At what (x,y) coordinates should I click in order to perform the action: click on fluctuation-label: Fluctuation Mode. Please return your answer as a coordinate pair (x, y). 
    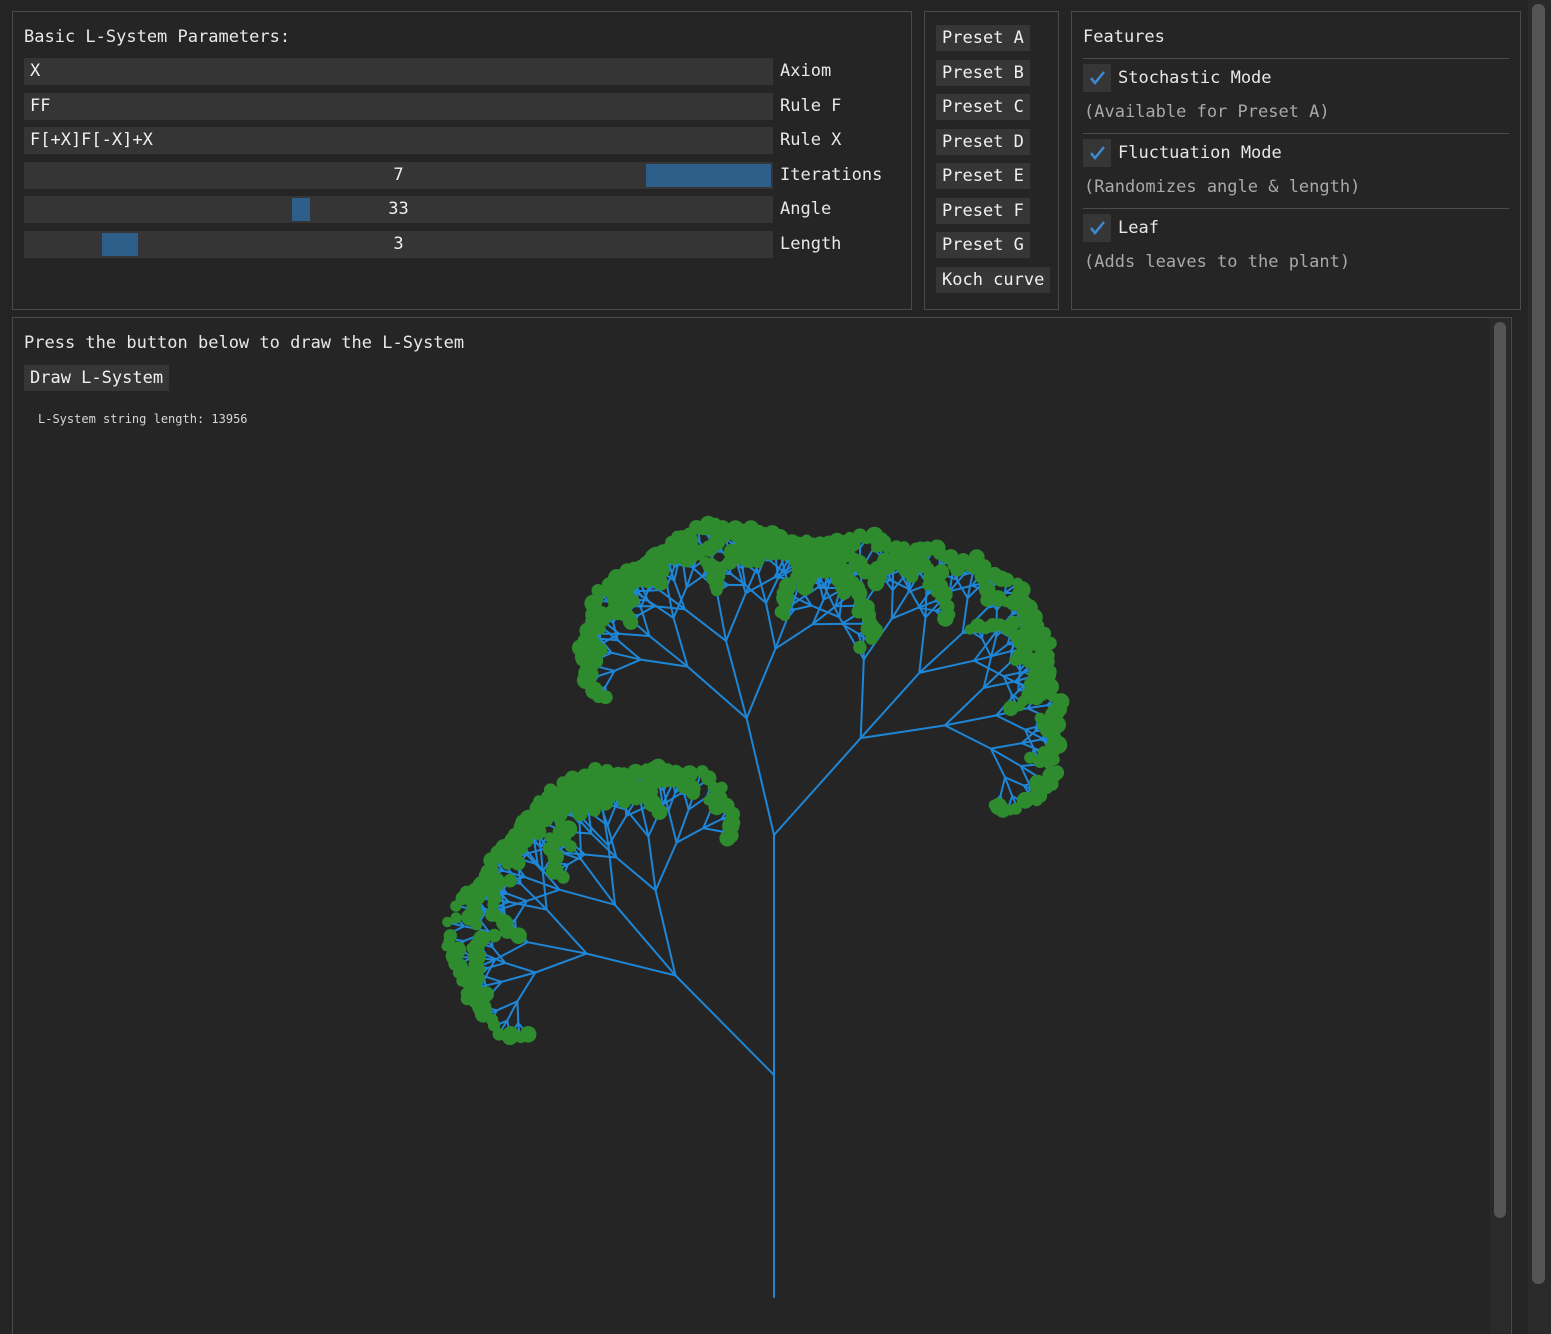
    Looking at the image, I should click on (1200, 153).